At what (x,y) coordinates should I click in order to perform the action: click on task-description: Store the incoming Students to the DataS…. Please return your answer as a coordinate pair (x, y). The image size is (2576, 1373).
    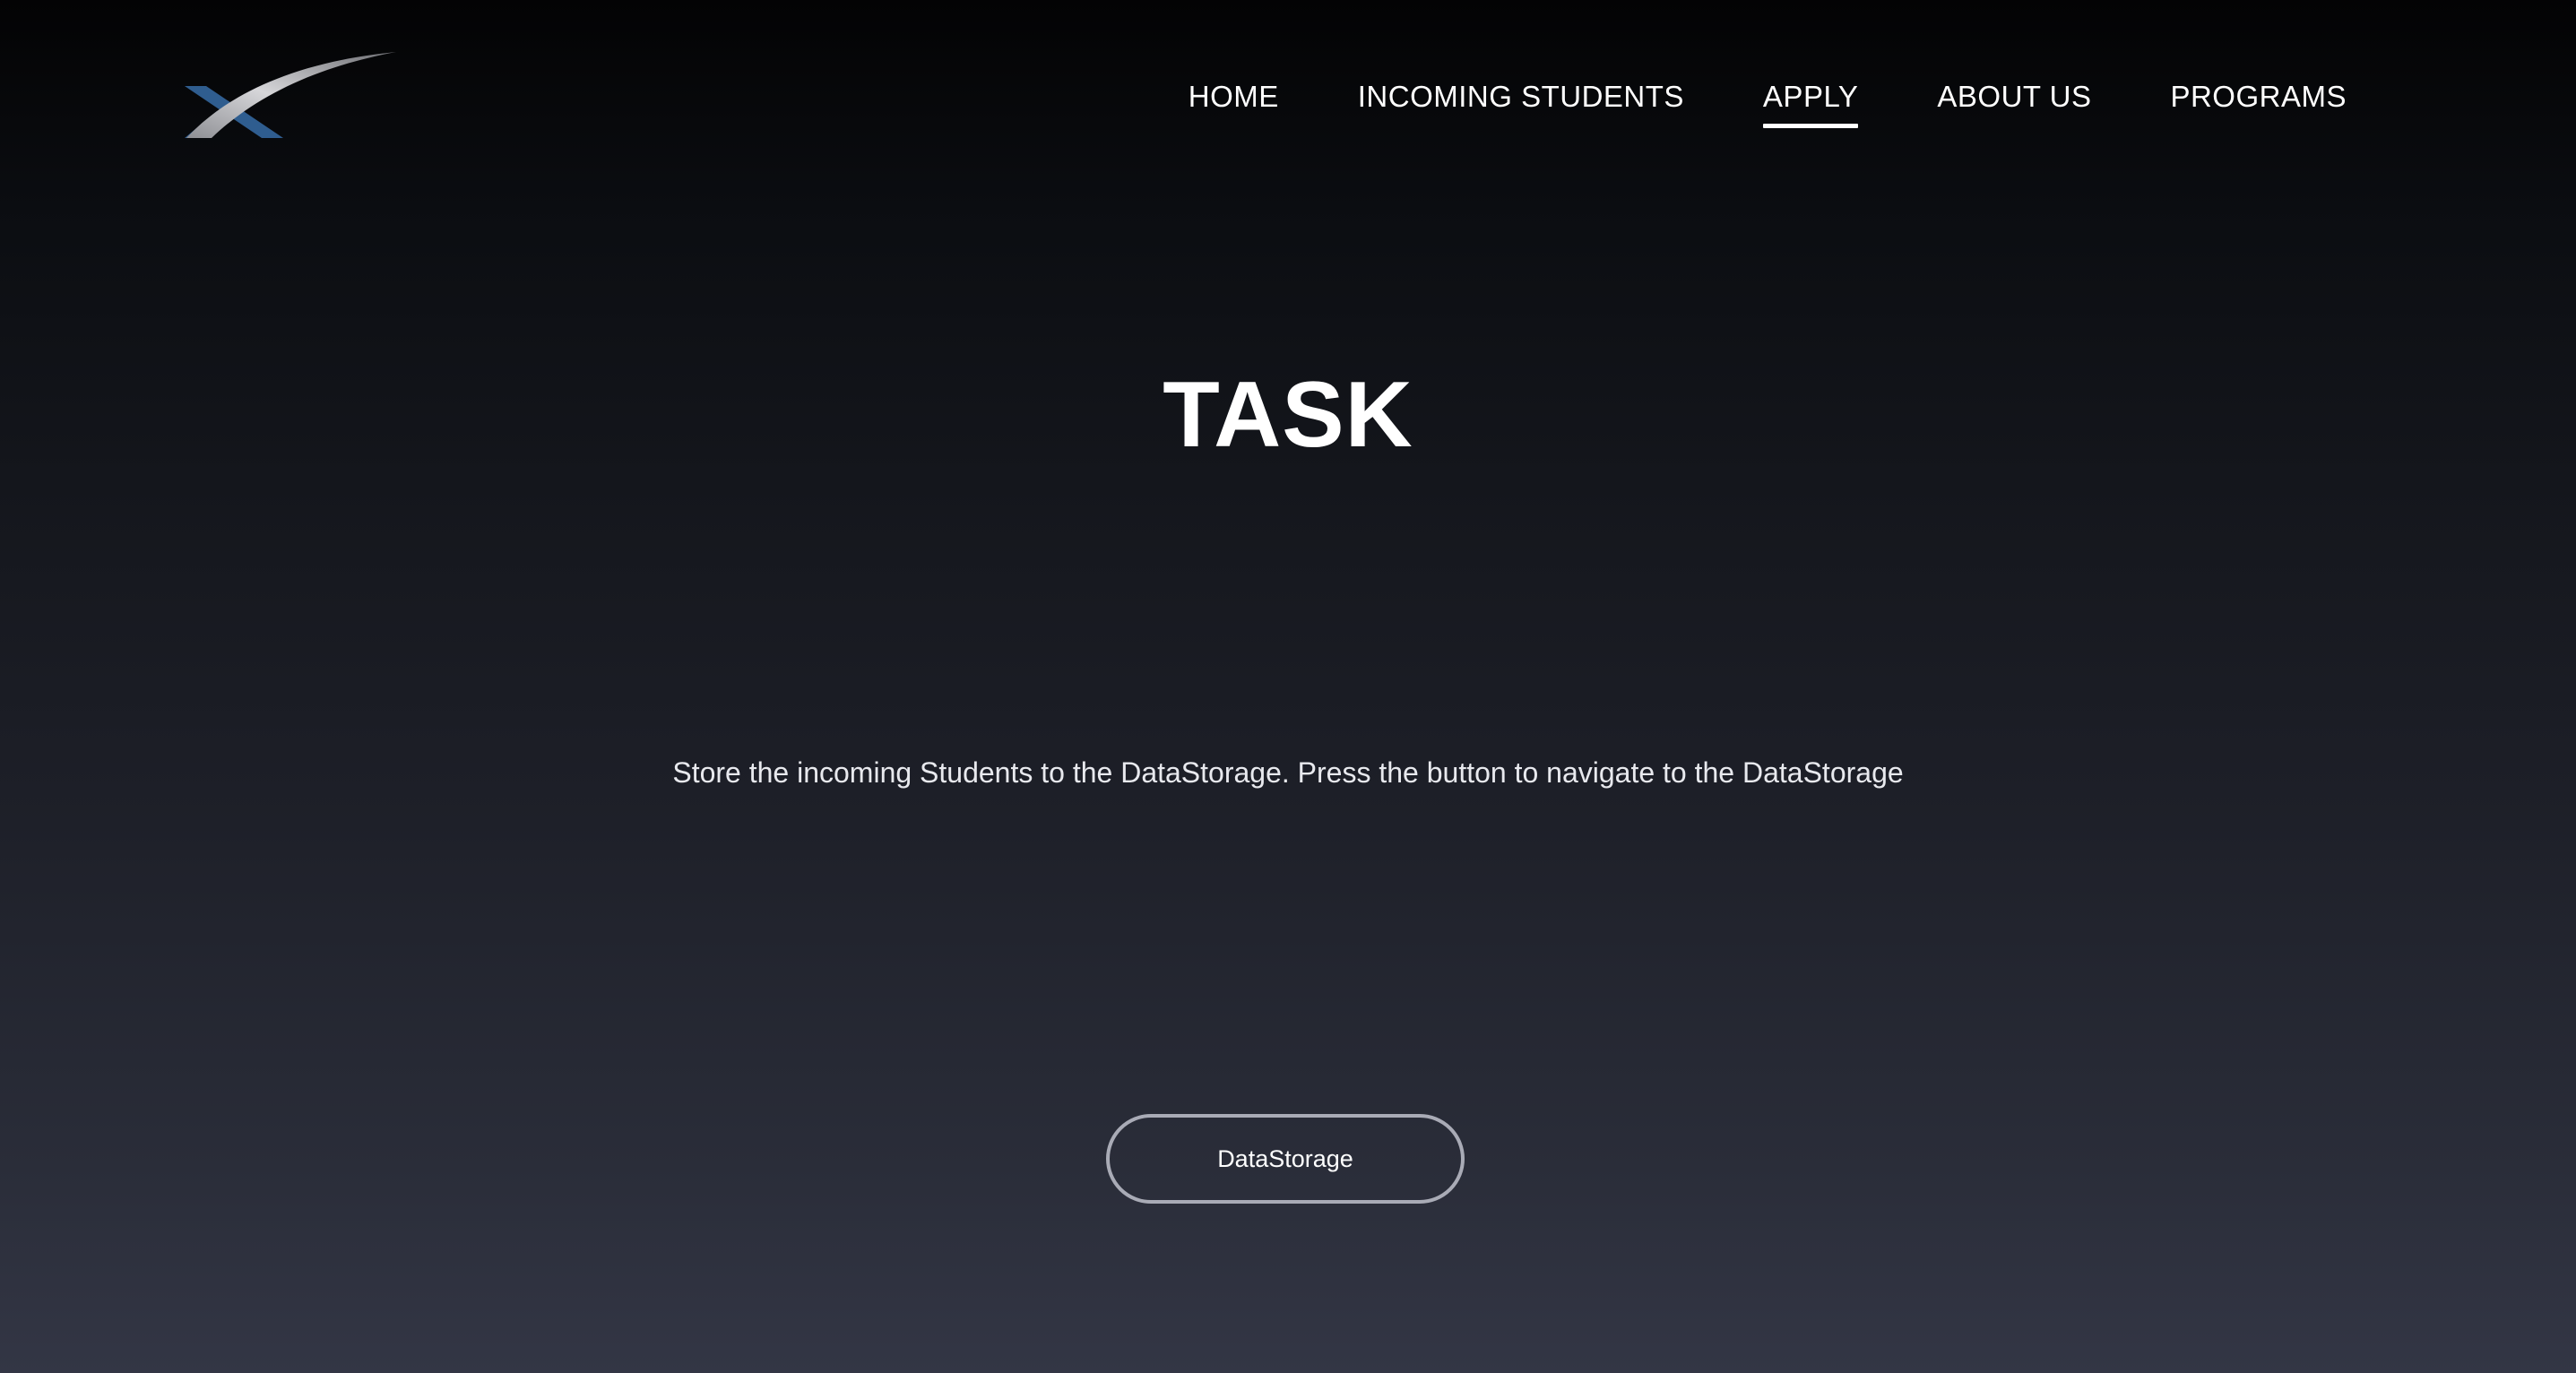
    Looking at the image, I should click on (1288, 772).